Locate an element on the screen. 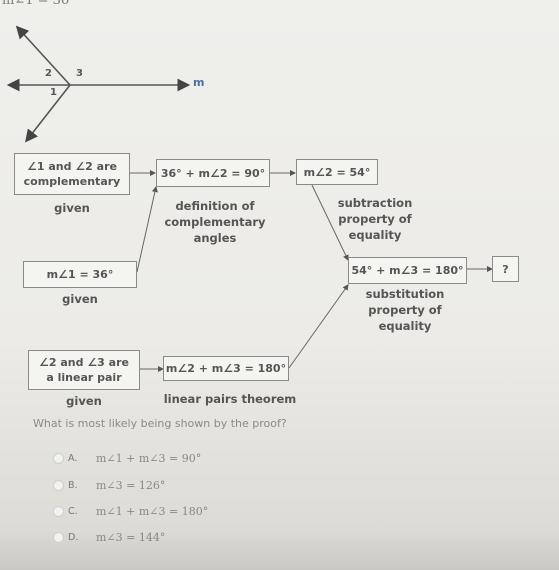 This screenshot has width=559, height=570. reason-line: angles is located at coordinates (215, 238).